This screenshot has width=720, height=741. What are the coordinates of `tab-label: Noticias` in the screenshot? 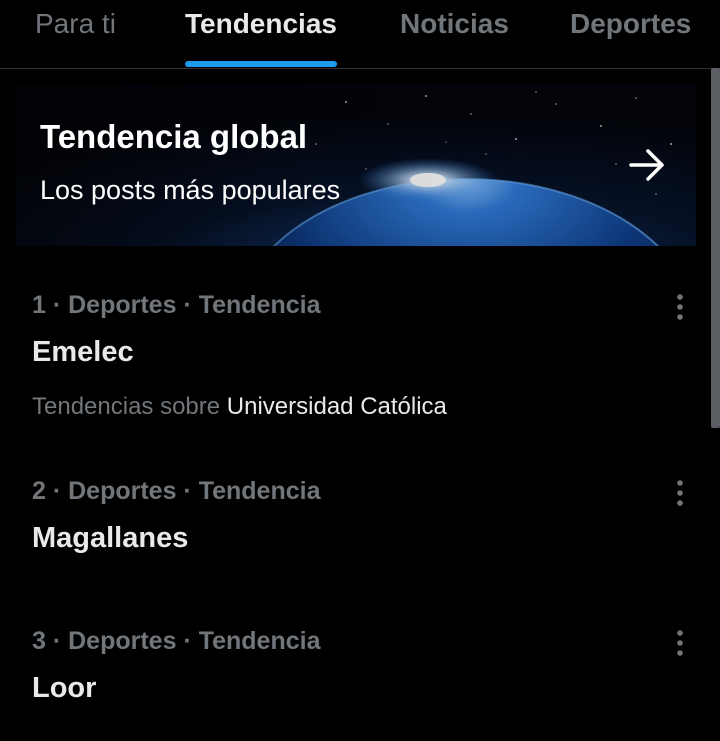 It's located at (454, 23).